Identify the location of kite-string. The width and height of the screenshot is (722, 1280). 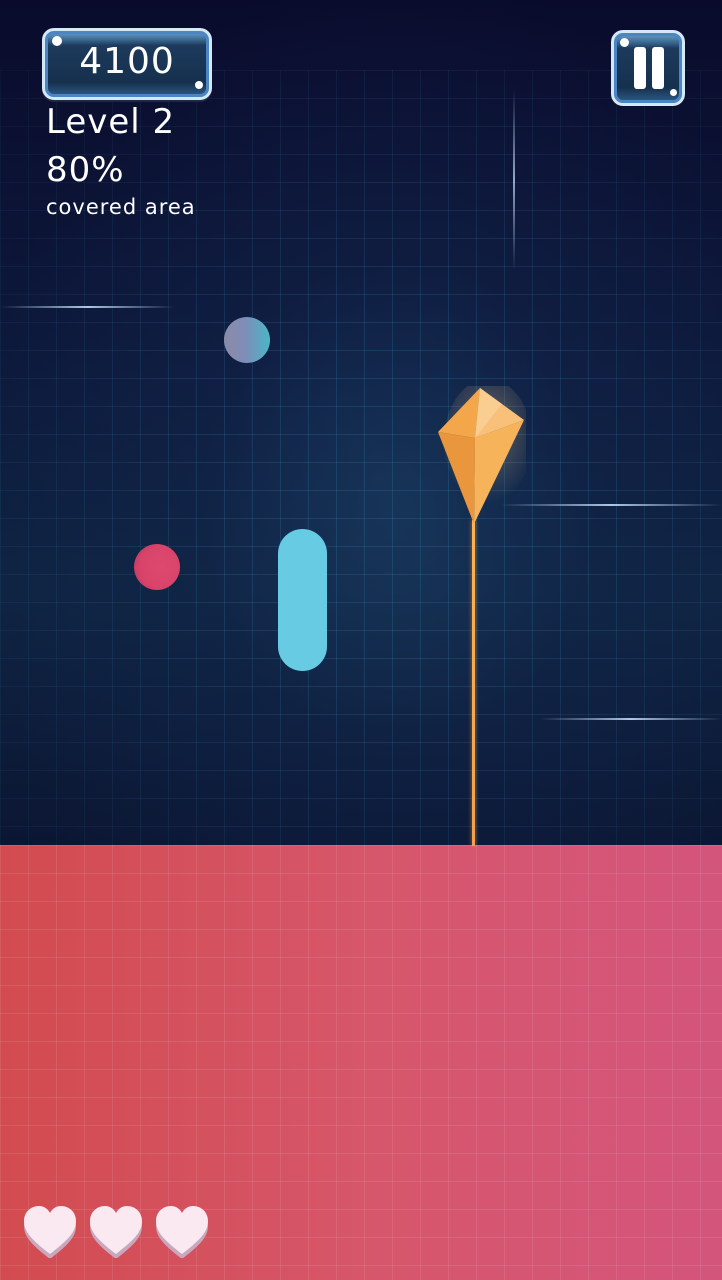
(473, 683).